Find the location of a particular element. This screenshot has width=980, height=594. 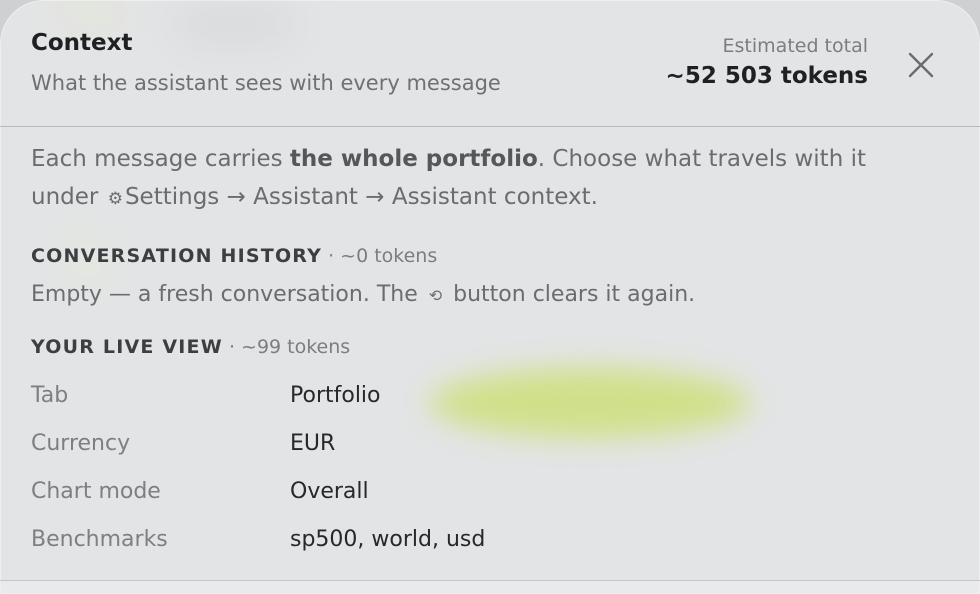

live-view-value: Overall is located at coordinates (329, 491).